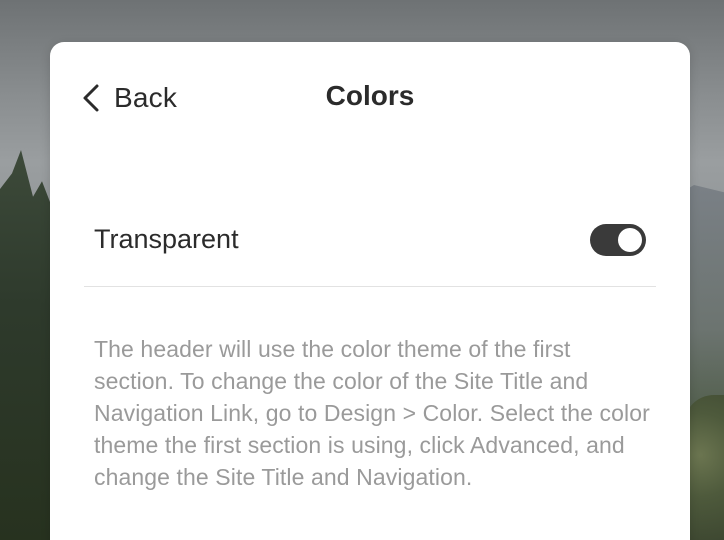 The width and height of the screenshot is (724, 540). I want to click on page-title: Colors, so click(370, 95).